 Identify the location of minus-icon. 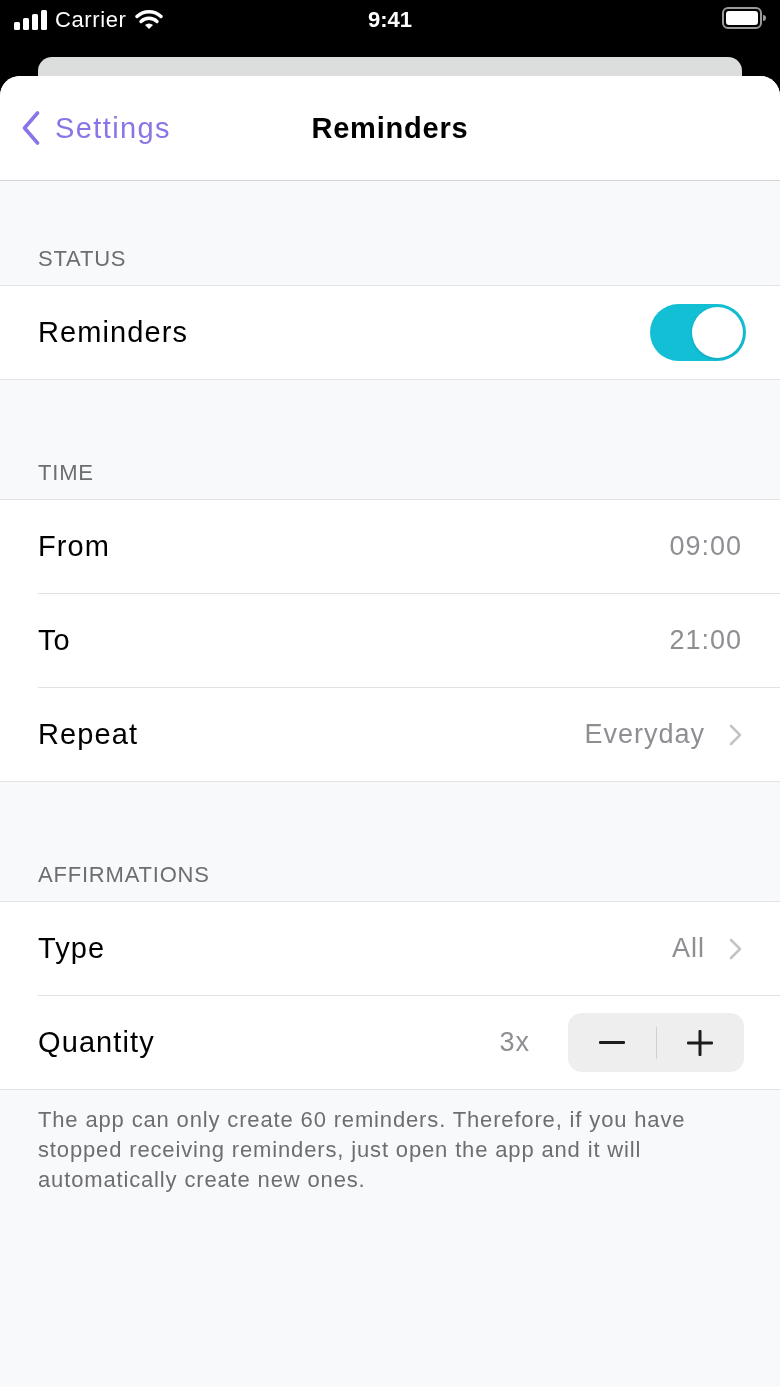
(611, 1042).